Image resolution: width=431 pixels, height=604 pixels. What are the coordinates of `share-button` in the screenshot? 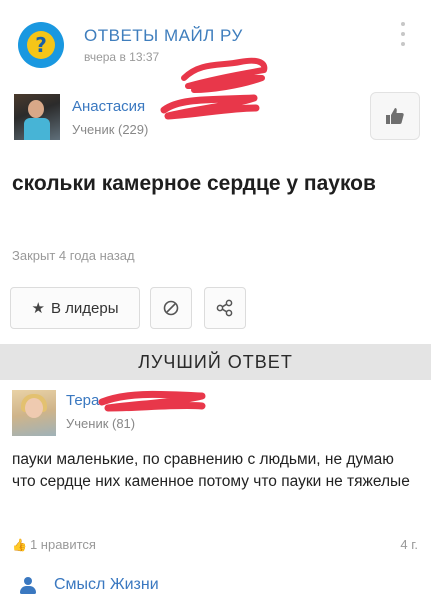 It's located at (225, 308).